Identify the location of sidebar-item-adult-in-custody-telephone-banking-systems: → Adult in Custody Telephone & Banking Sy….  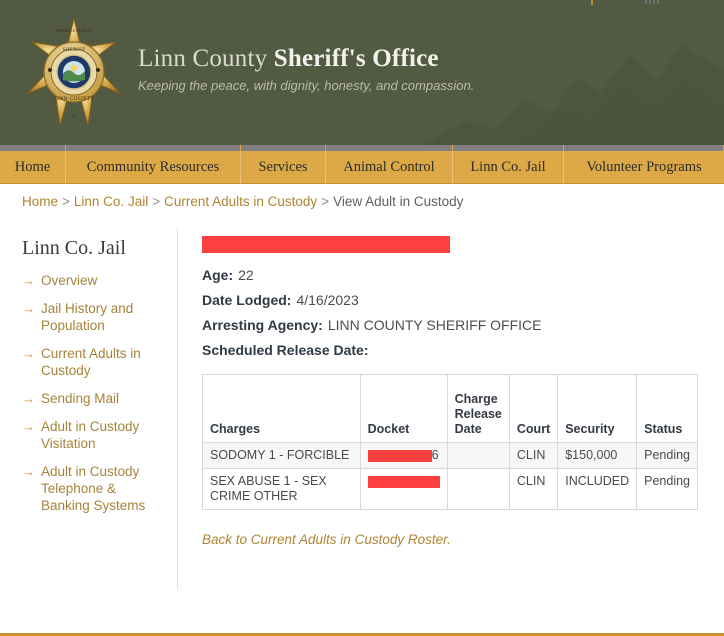
(92, 488).